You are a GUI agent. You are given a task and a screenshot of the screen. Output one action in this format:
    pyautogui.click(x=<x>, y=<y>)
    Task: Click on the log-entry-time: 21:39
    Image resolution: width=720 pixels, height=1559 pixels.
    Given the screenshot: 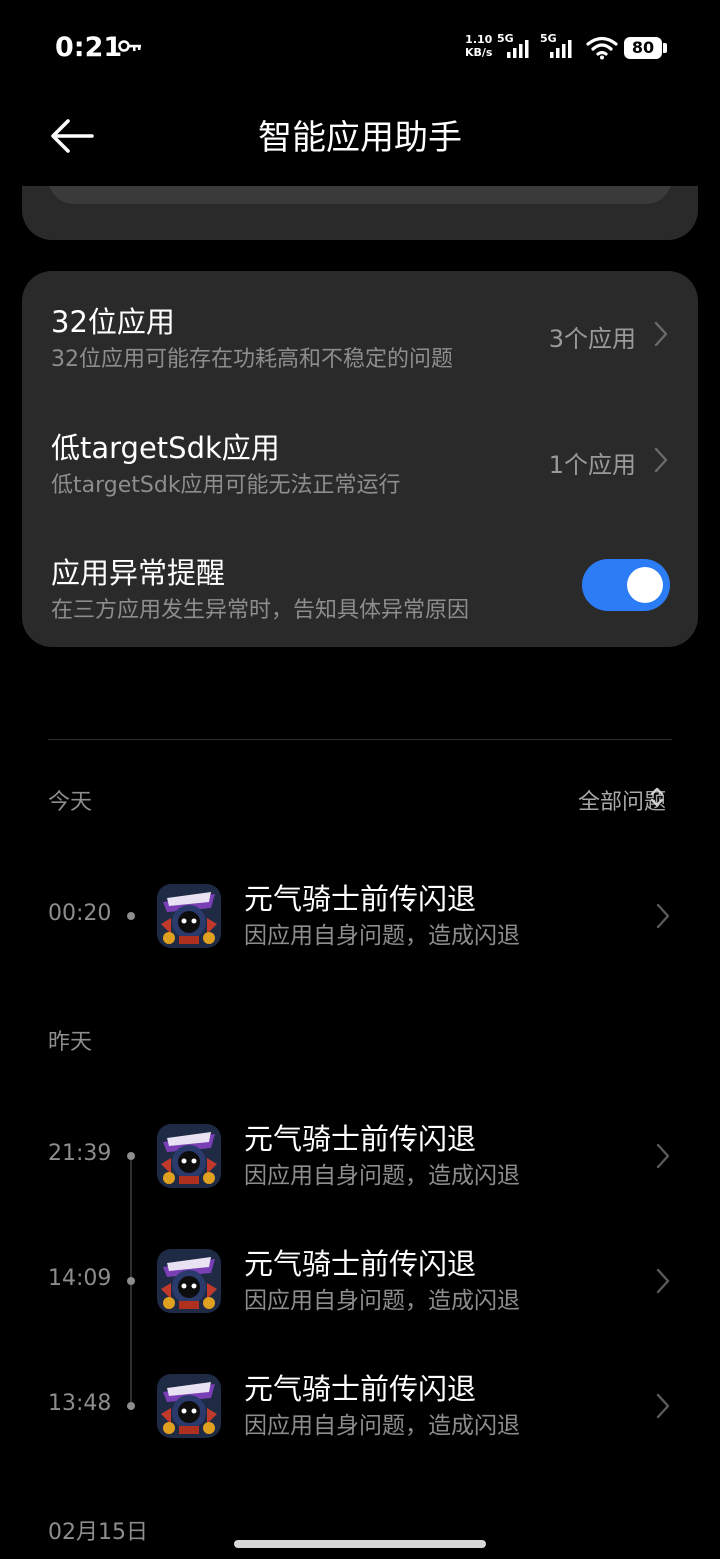 What is the action you would take?
    pyautogui.click(x=80, y=1153)
    